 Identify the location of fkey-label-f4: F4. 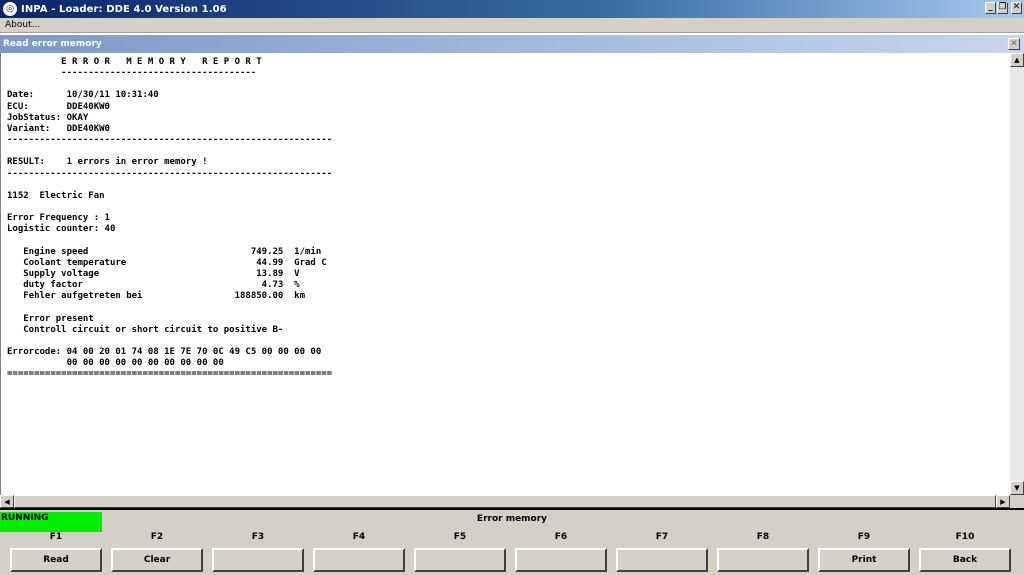
(359, 537).